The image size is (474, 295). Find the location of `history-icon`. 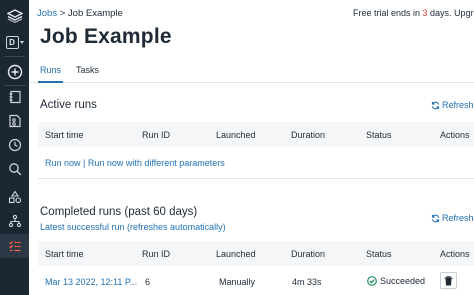

history-icon is located at coordinates (14, 145).